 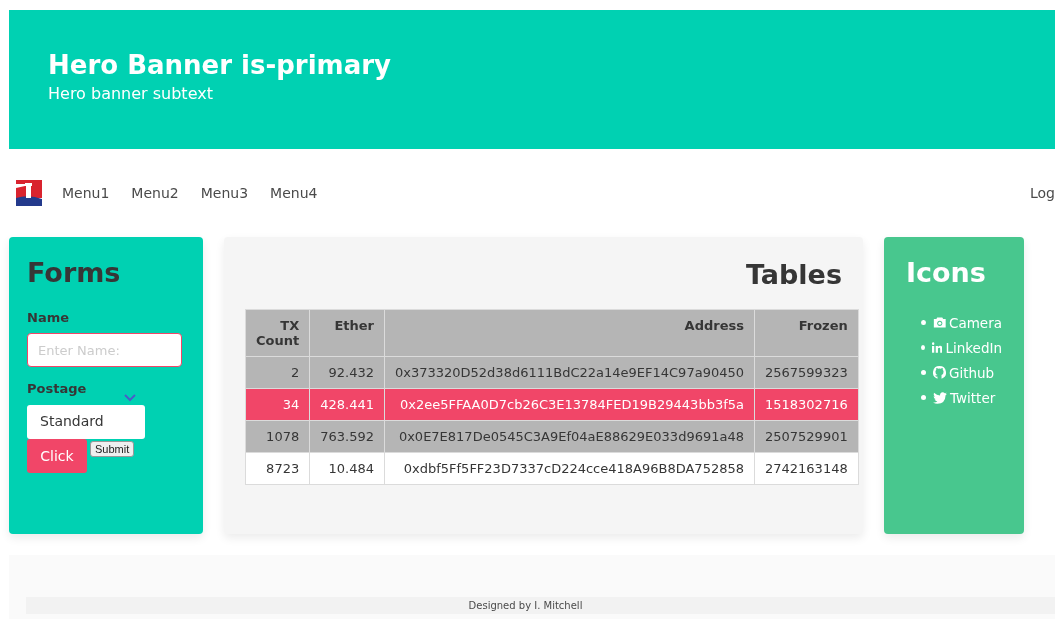 I want to click on camera-icon, so click(x=939, y=322).